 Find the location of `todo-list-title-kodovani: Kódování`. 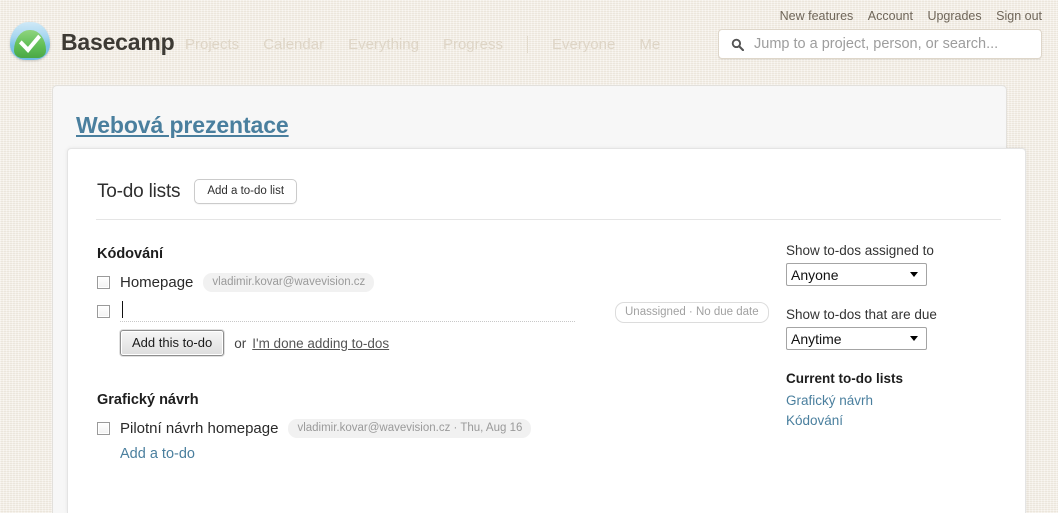

todo-list-title-kodovani: Kódování is located at coordinates (437, 254).